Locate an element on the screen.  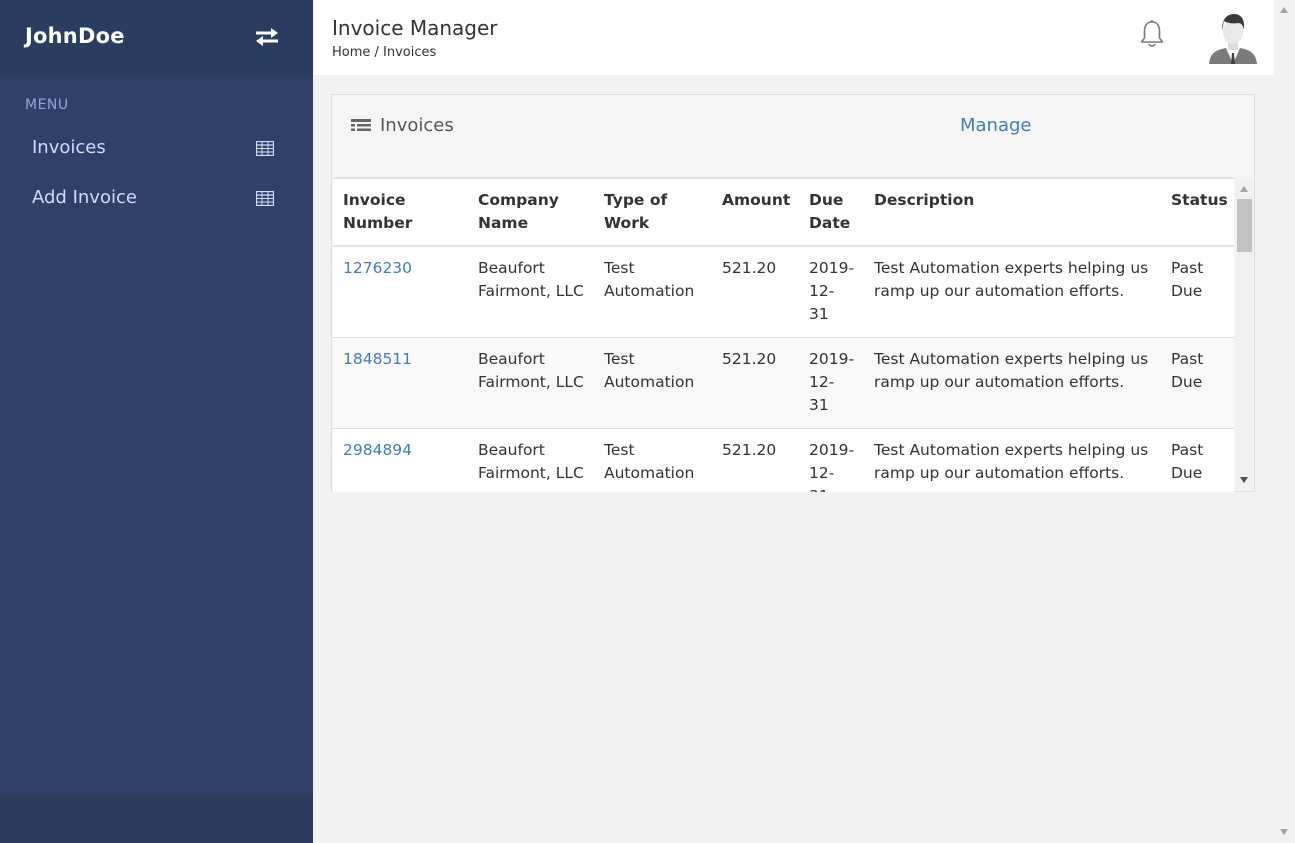
page-scrollbar is located at coordinates (1284, 421).